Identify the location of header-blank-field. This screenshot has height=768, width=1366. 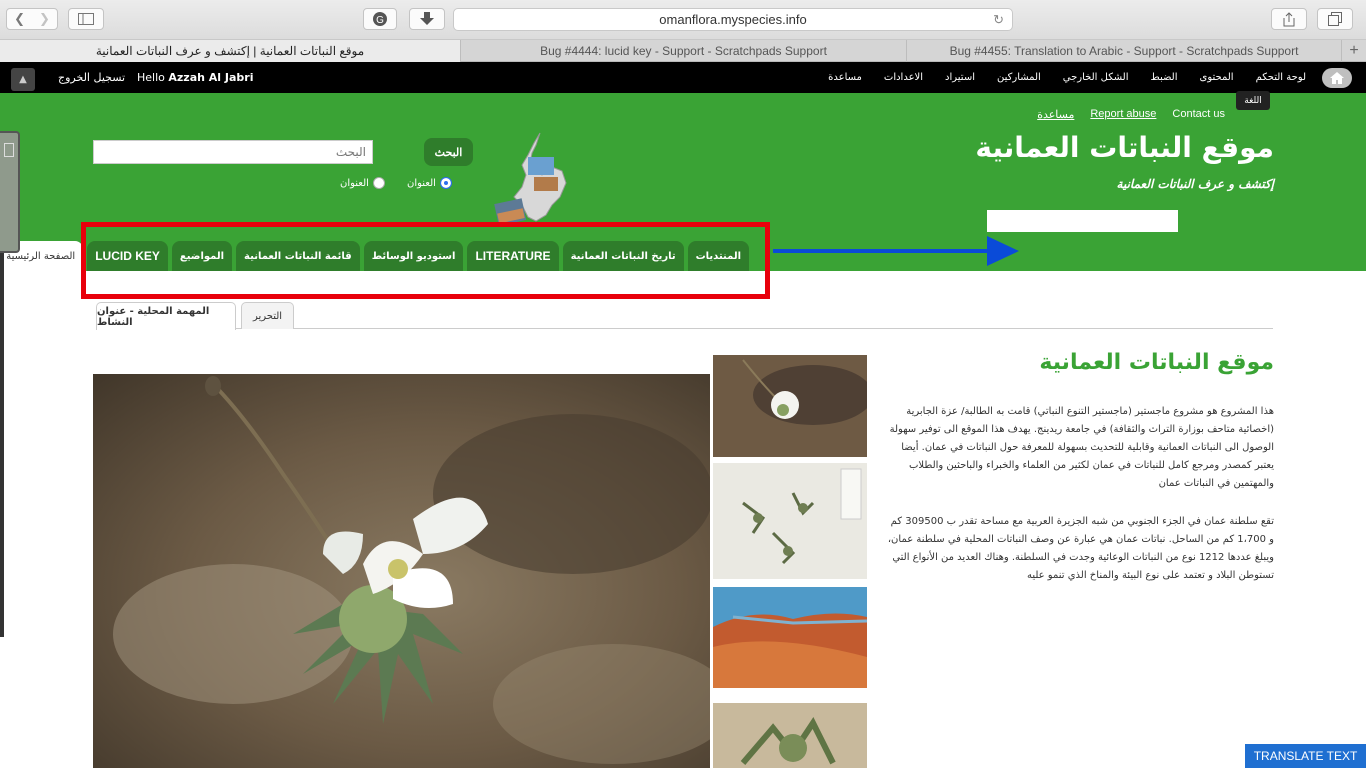
(1082, 221).